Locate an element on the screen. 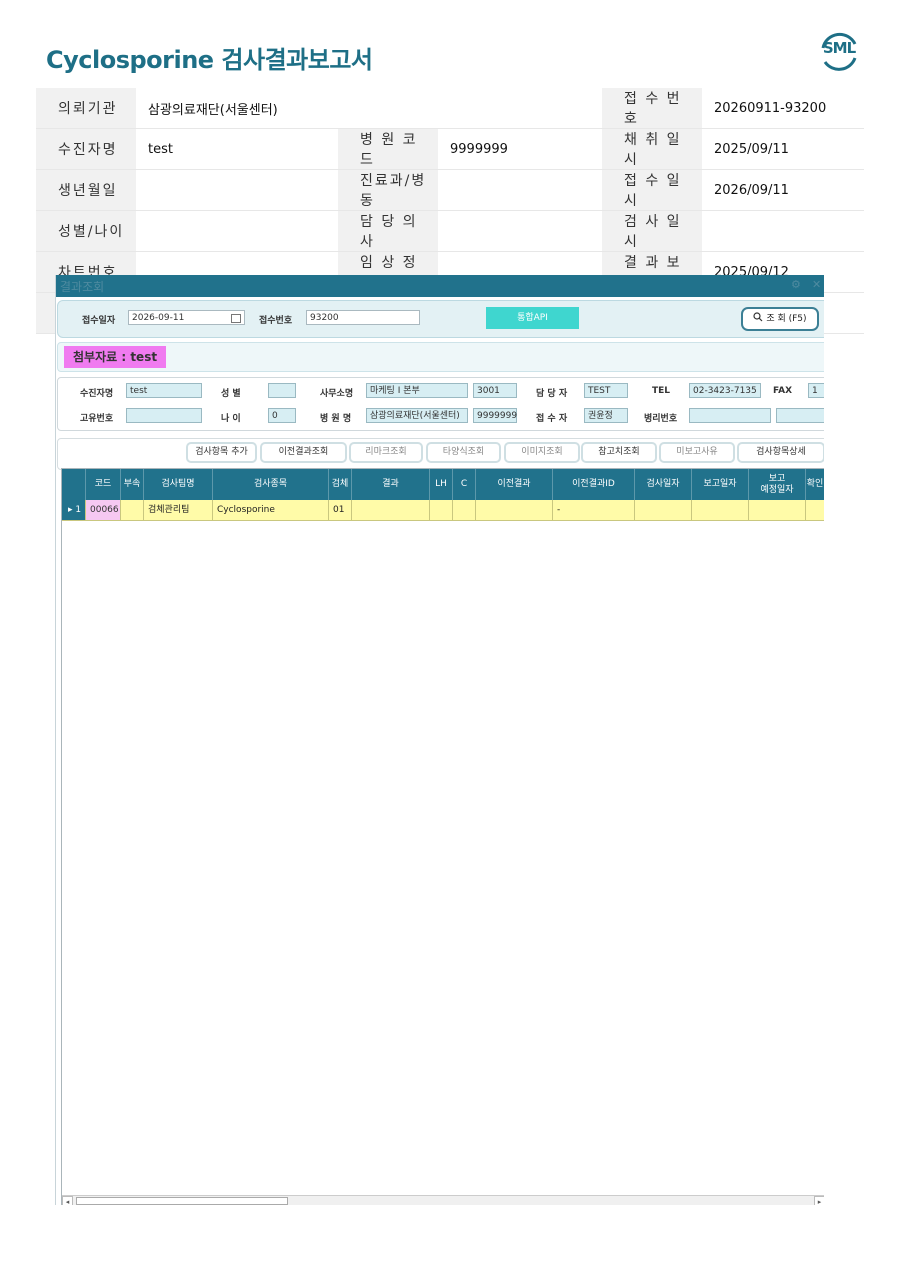 This screenshot has width=900, height=1271. hospital-label: 병 원 명 is located at coordinates (336, 419).